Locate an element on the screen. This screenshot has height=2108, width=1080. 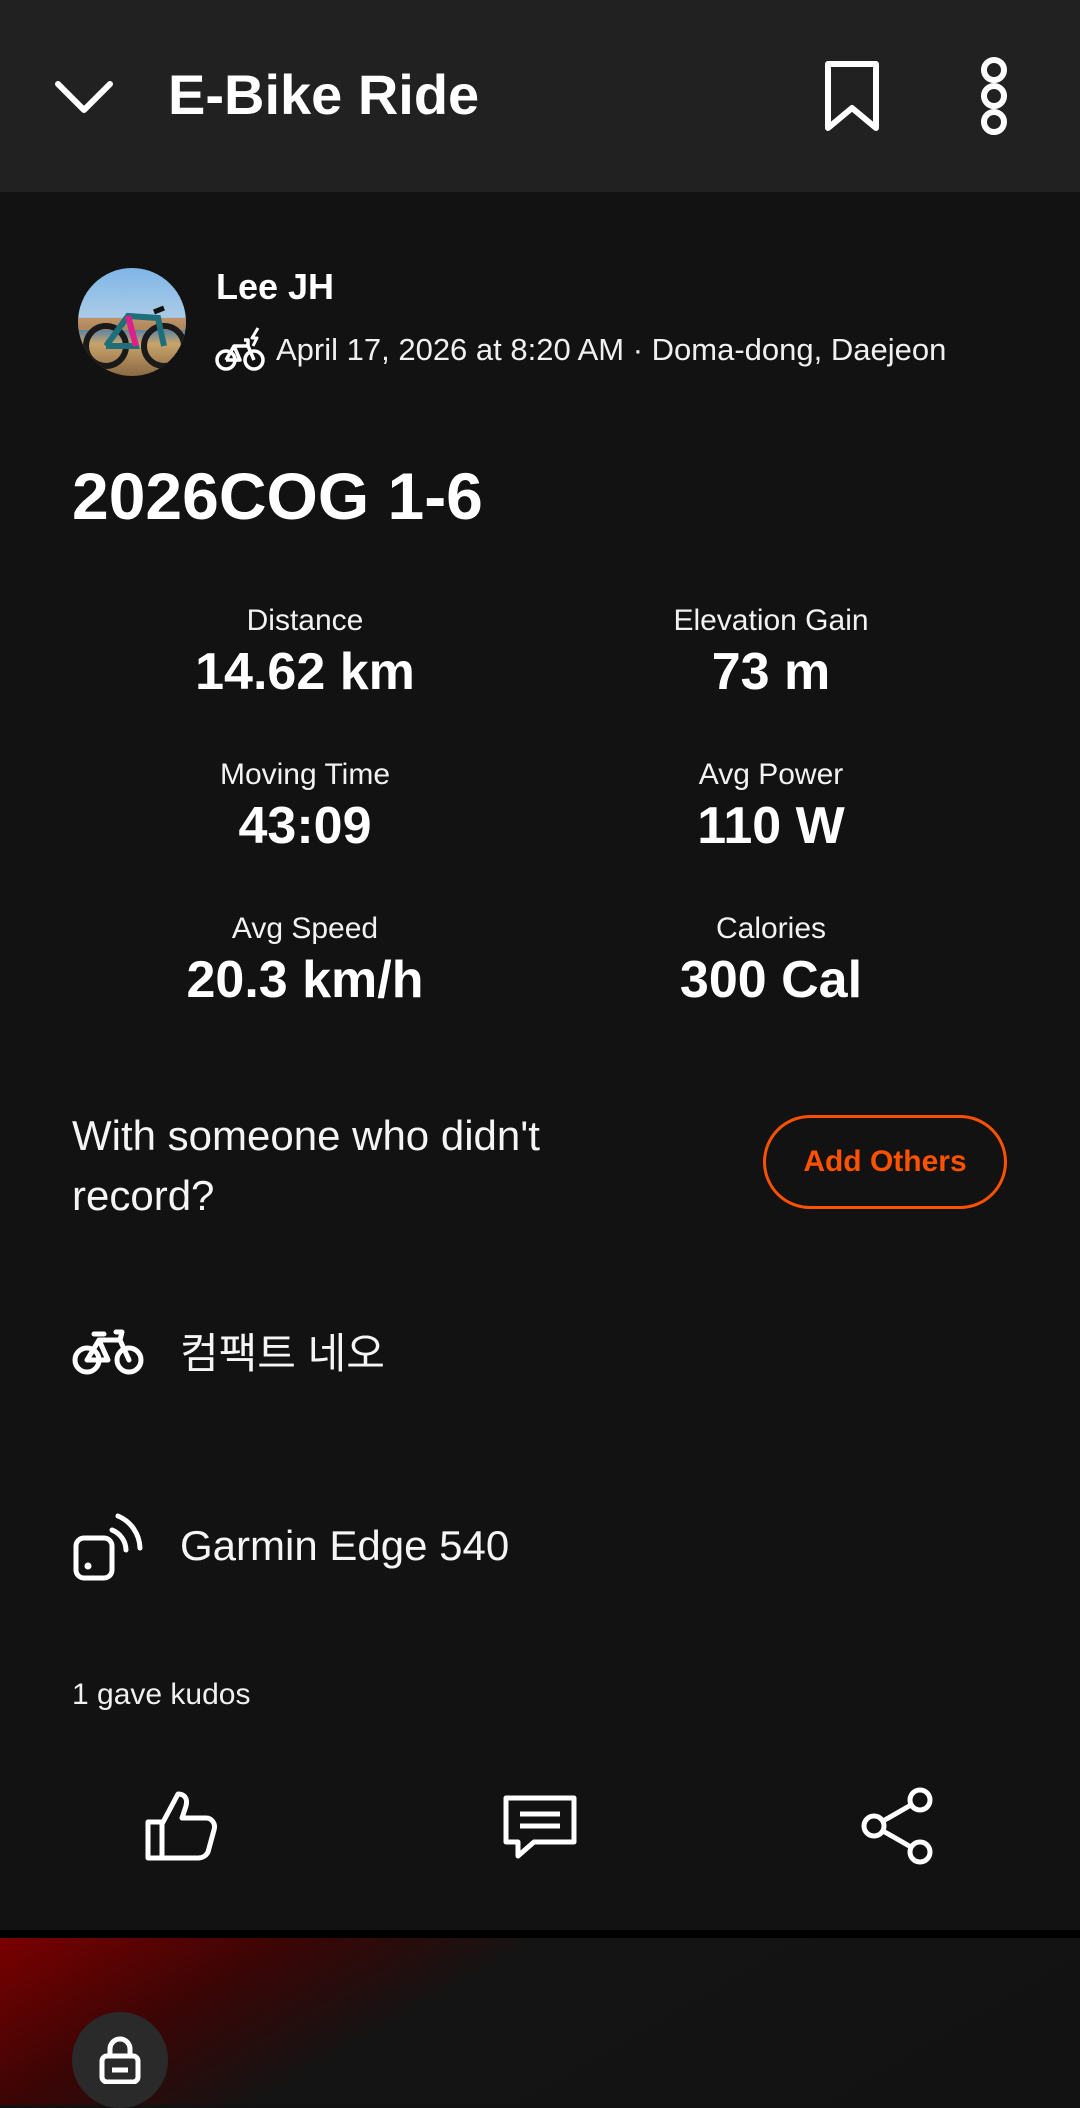
stat-moving-time: Moving Time 43:09 is located at coordinates (305, 807).